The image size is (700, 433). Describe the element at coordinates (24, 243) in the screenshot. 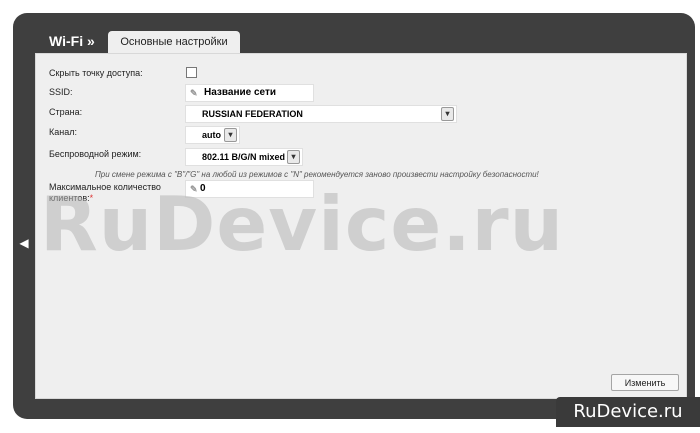

I see `chevron-left-icon: ◀` at that location.